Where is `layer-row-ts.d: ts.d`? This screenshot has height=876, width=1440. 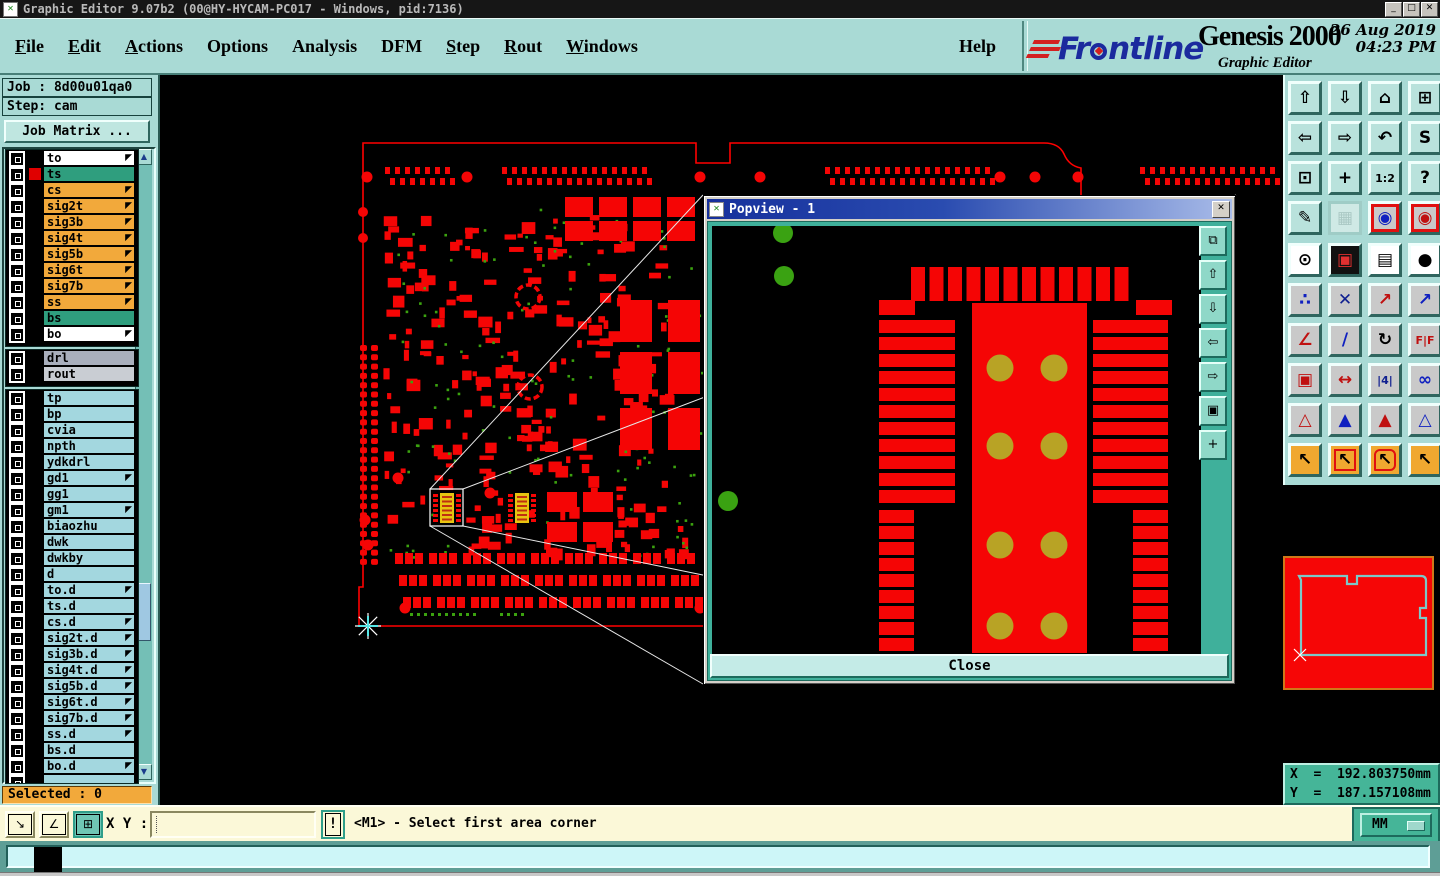
layer-row-ts.d: ts.d is located at coordinates (72, 606).